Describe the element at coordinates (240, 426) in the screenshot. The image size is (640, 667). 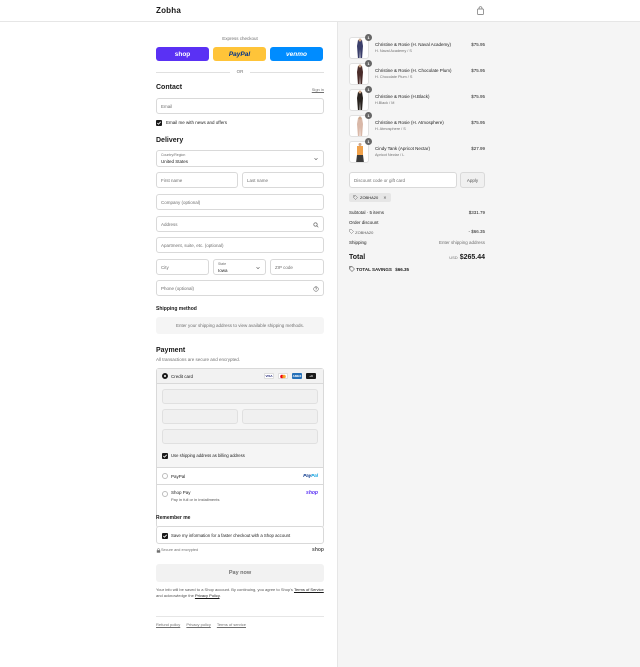
I see `card-details-section: Use shipping address as billing address` at that location.